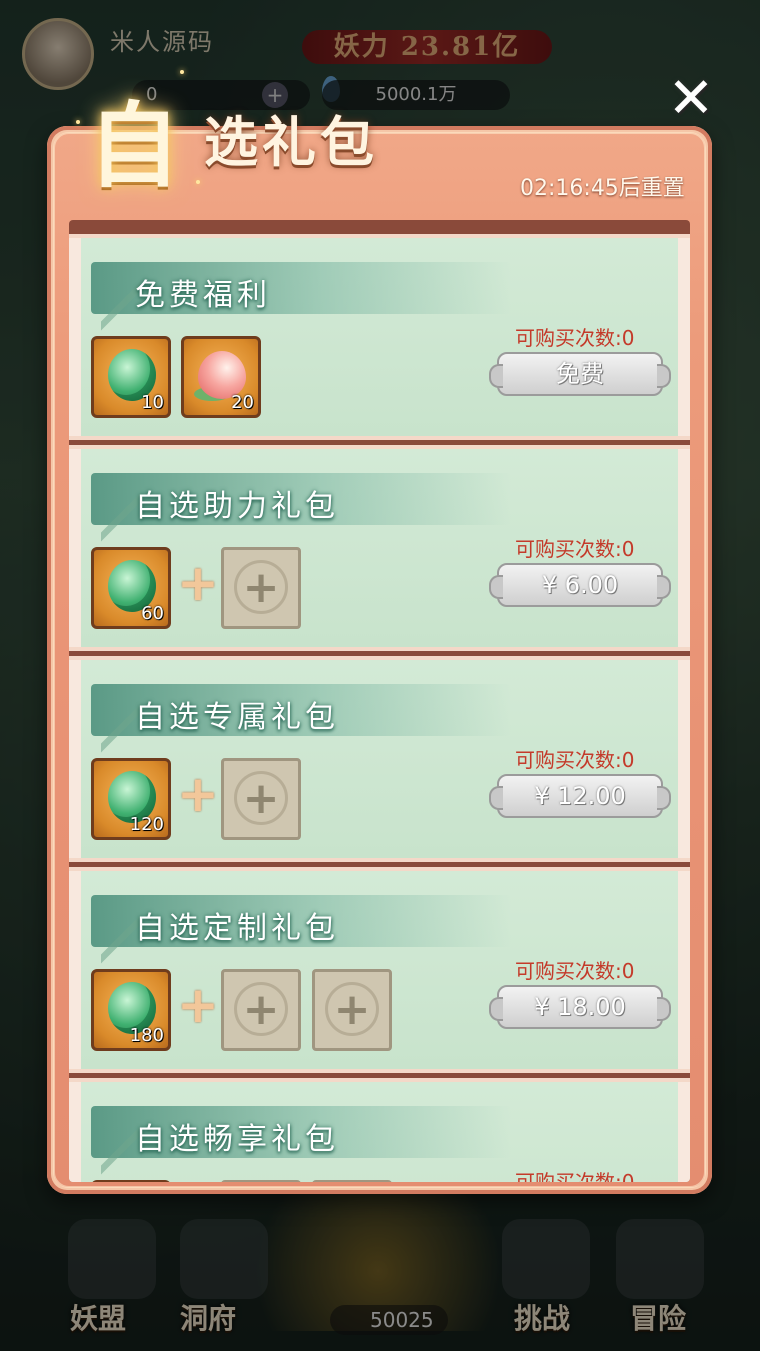 This screenshot has height=1351, width=760. What do you see at coordinates (379, 759) in the screenshot?
I see `pack-card-exclusive: 自选专属礼包 120 + + 可购买次数:0 ¥ 12.00` at bounding box center [379, 759].